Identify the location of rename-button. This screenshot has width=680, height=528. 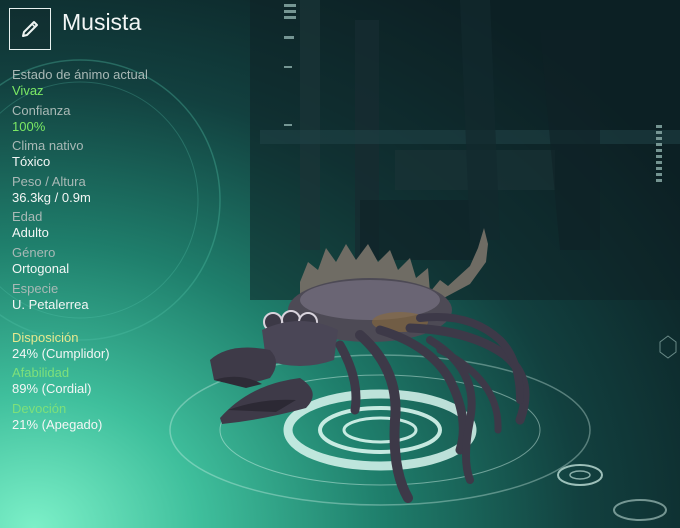
(30, 29).